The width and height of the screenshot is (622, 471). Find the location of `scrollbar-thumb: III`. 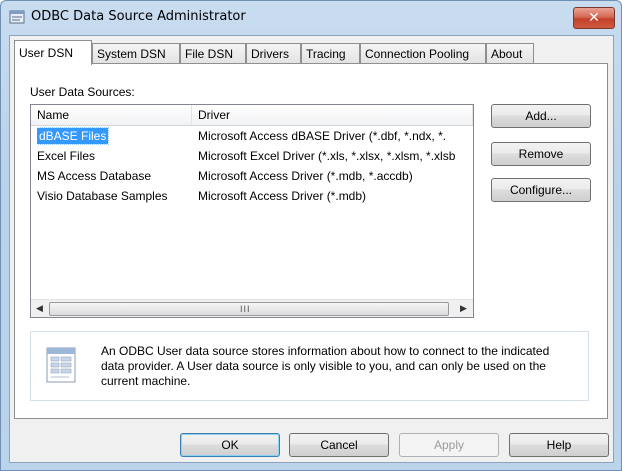

scrollbar-thumb: III is located at coordinates (249, 309).